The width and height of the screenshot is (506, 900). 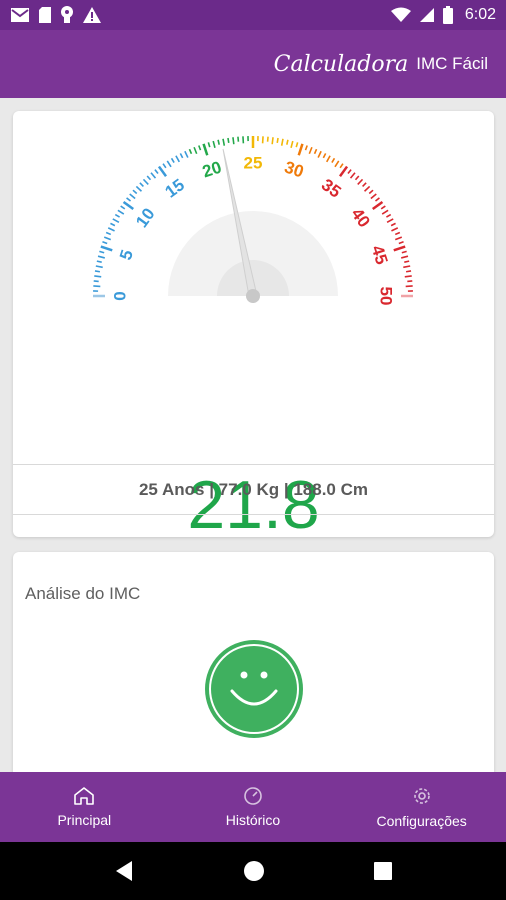 I want to click on gauge-tick-label: 50, so click(x=386, y=296).